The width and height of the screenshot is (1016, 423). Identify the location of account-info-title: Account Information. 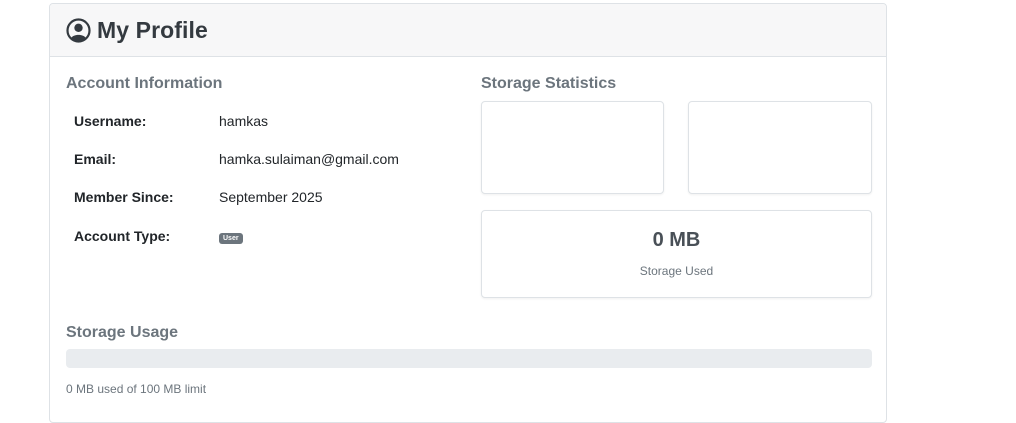
(144, 83).